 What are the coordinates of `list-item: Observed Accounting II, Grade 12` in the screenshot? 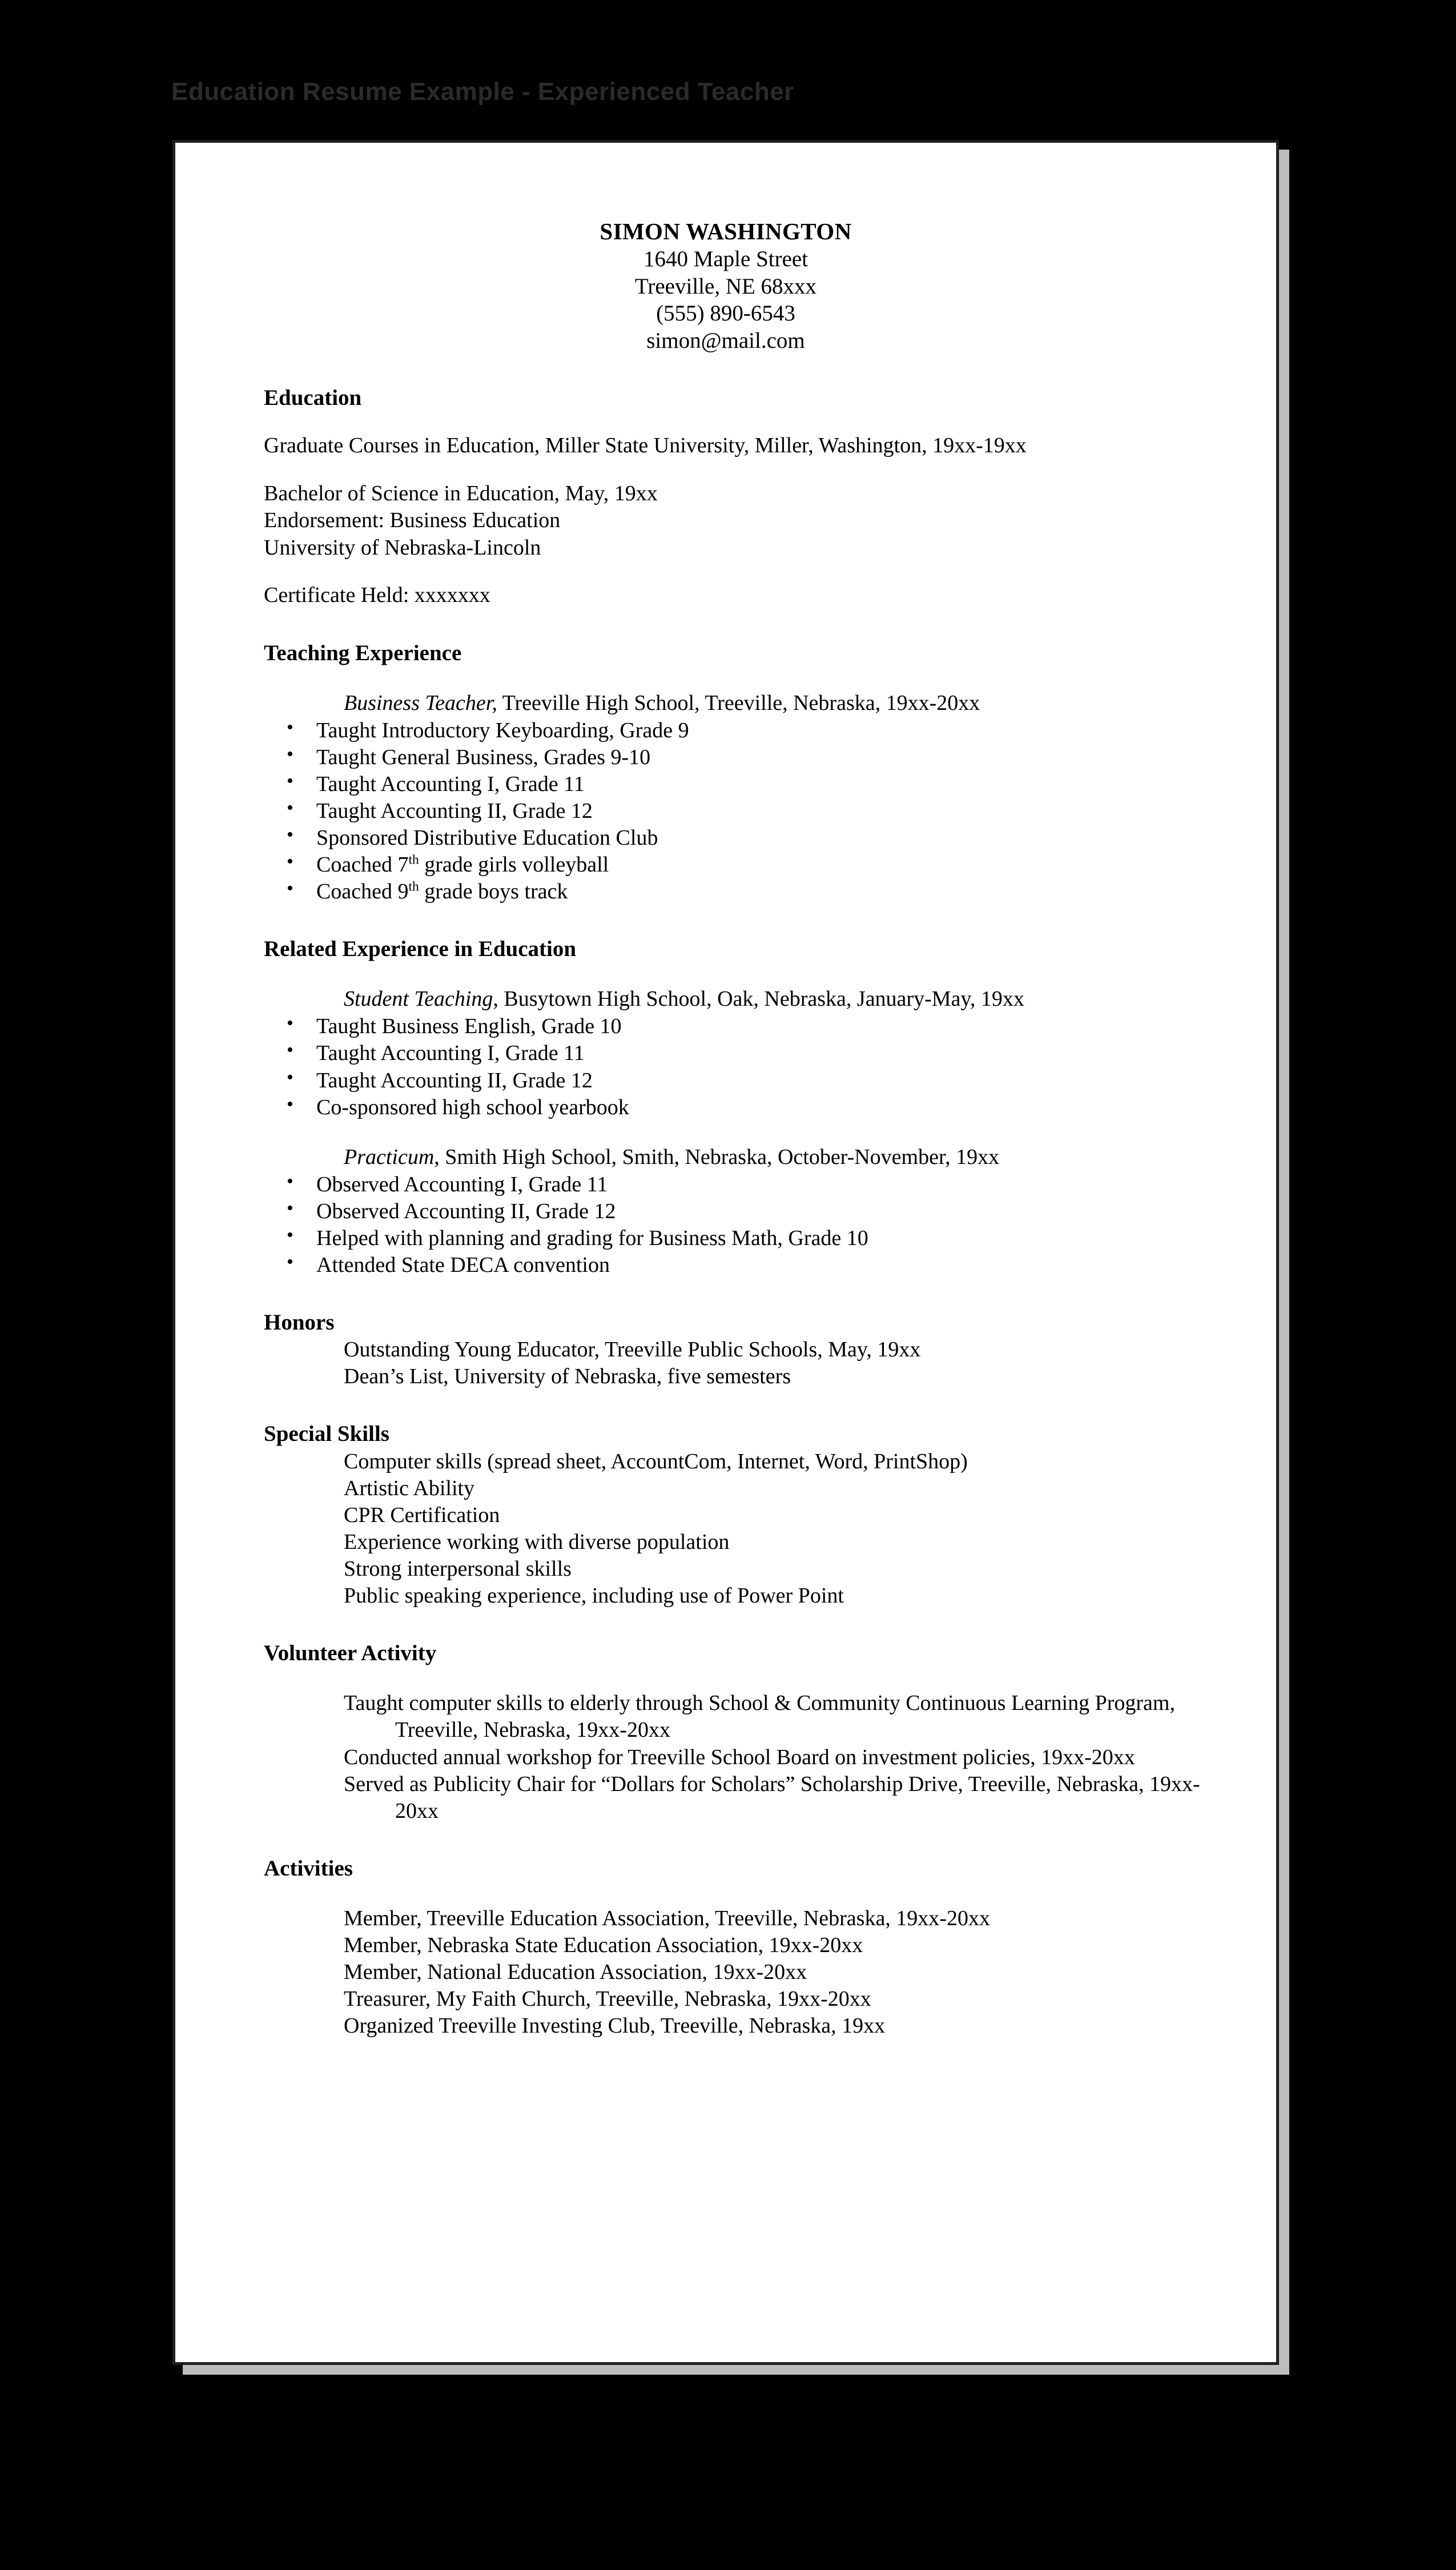 It's located at (738, 1210).